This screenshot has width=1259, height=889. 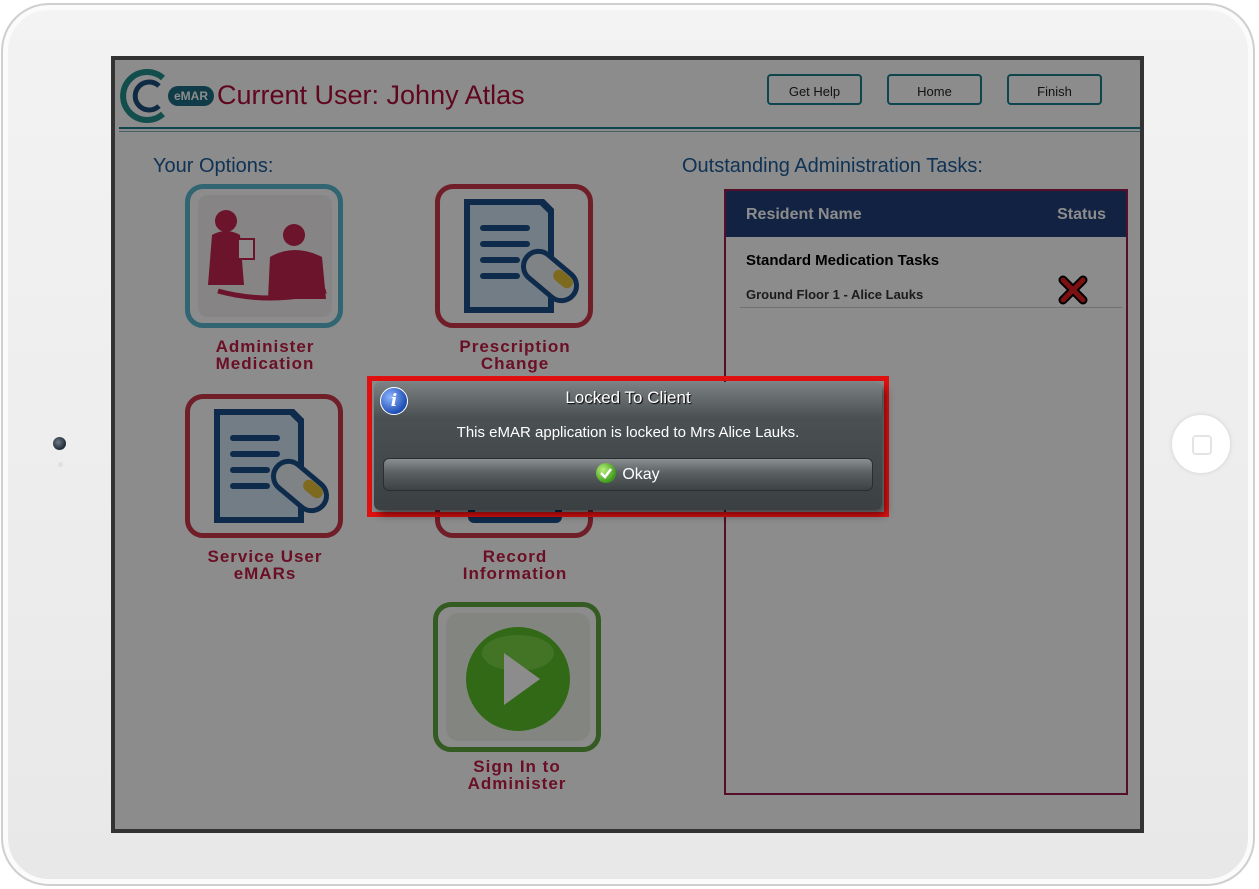 I want to click on dialog-title: Locked To Client, so click(x=628, y=397).